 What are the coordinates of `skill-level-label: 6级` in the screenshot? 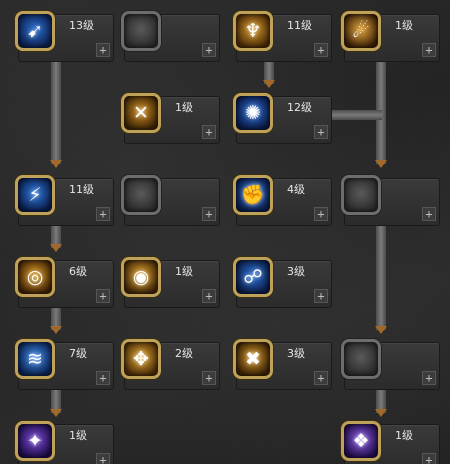 It's located at (78, 271).